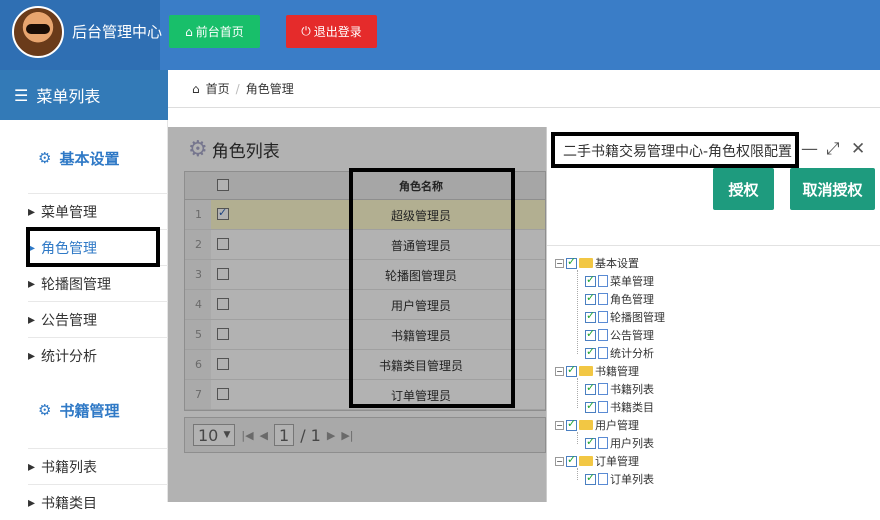 The image size is (880, 520). Describe the element at coordinates (269, 89) in the screenshot. I see `breadcrumb-current: 角色管理` at that location.